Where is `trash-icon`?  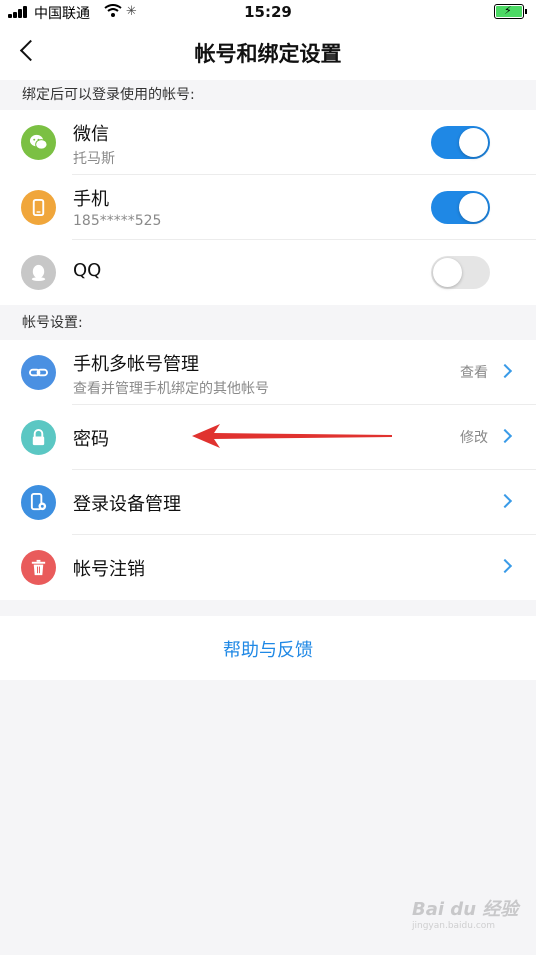 trash-icon is located at coordinates (38, 567).